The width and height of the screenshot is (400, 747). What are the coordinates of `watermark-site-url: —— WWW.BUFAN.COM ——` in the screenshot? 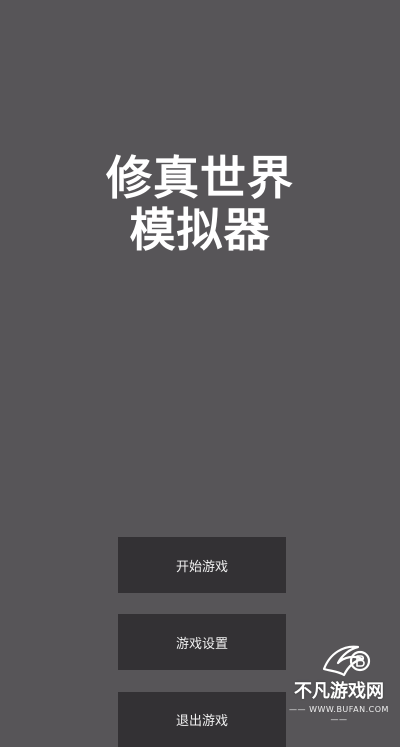 It's located at (339, 714).